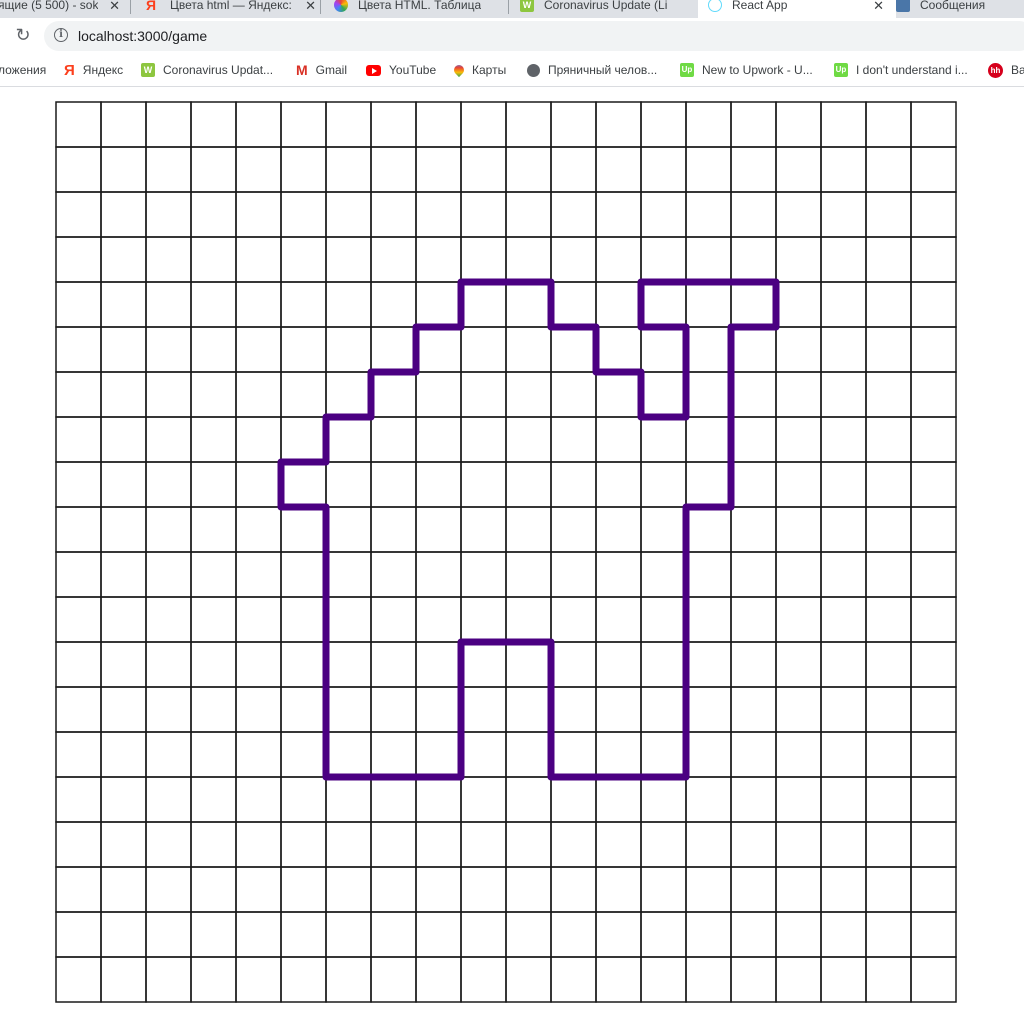  Describe the element at coordinates (534, 36) in the screenshot. I see `address-bar: i localhost:3000/game` at that location.